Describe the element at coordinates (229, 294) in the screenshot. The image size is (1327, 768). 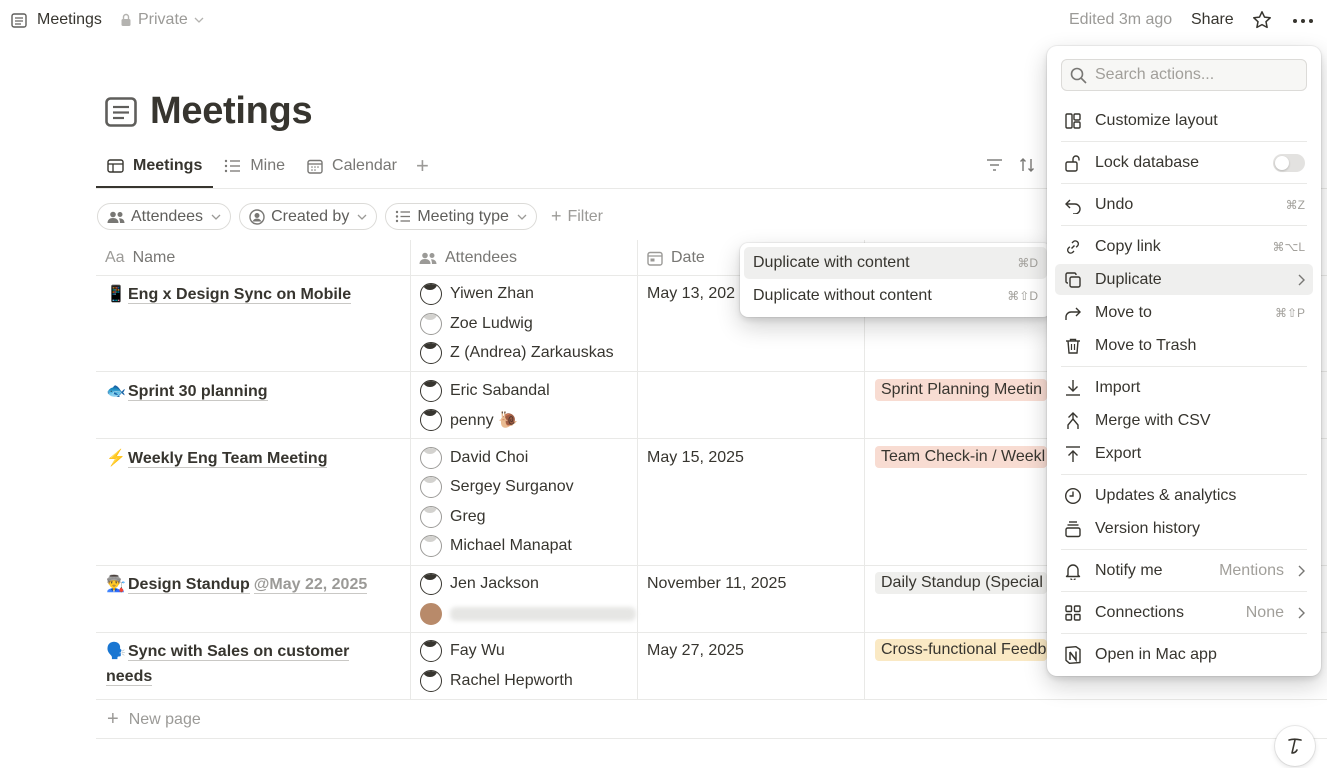
I see `table-row-name: 📱 Eng x Design Sync on Mobile` at that location.